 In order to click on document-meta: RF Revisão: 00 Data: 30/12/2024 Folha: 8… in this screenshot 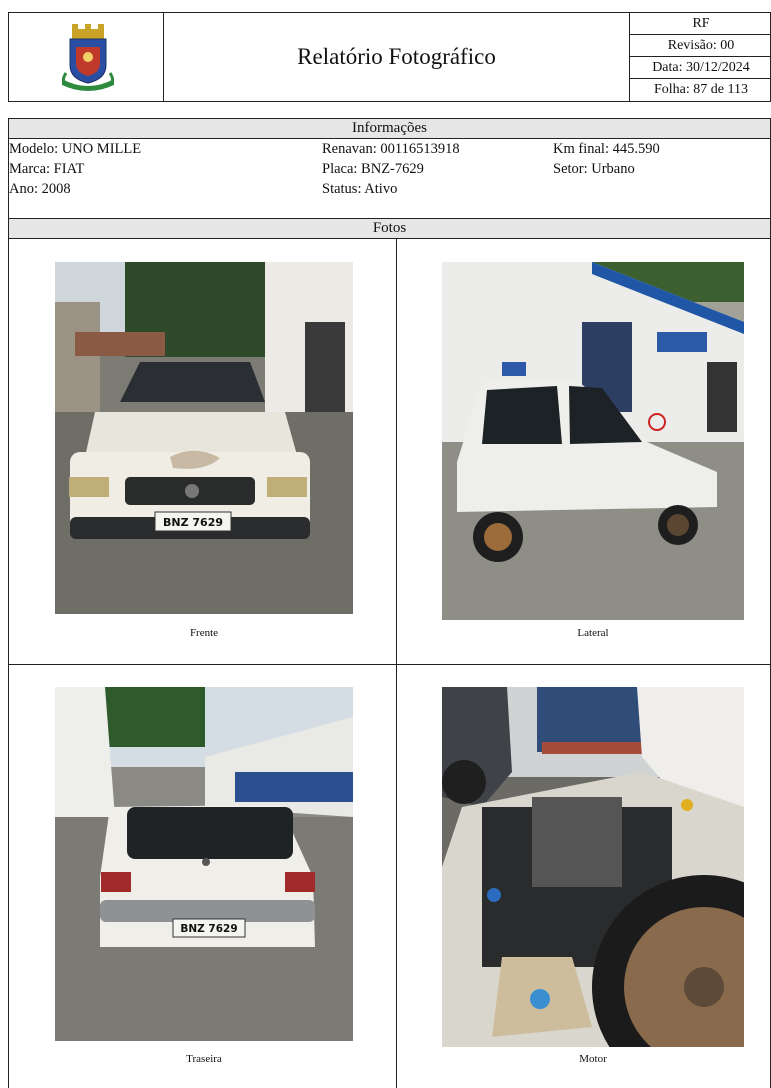, I will do `click(700, 57)`.